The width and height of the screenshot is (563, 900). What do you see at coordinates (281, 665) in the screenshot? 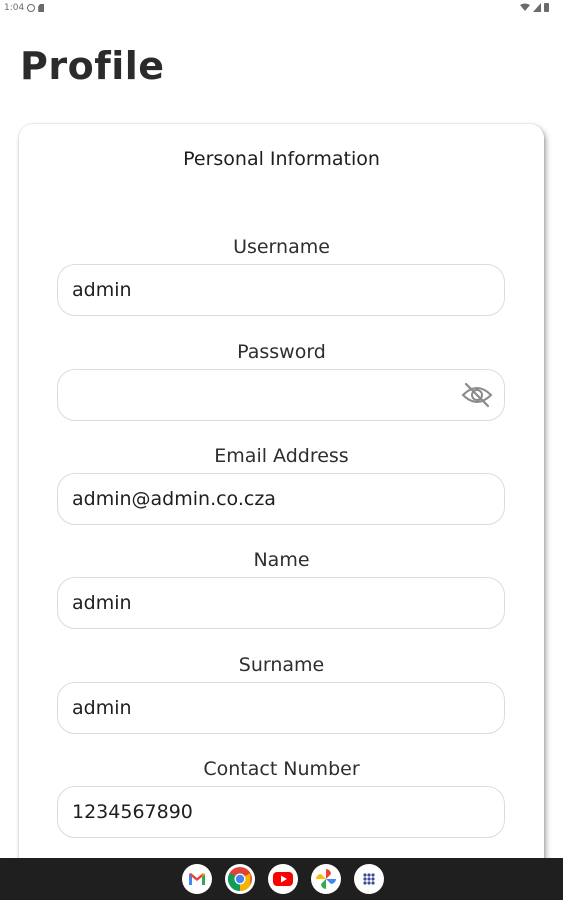
I see `surname-label: Surname` at bounding box center [281, 665].